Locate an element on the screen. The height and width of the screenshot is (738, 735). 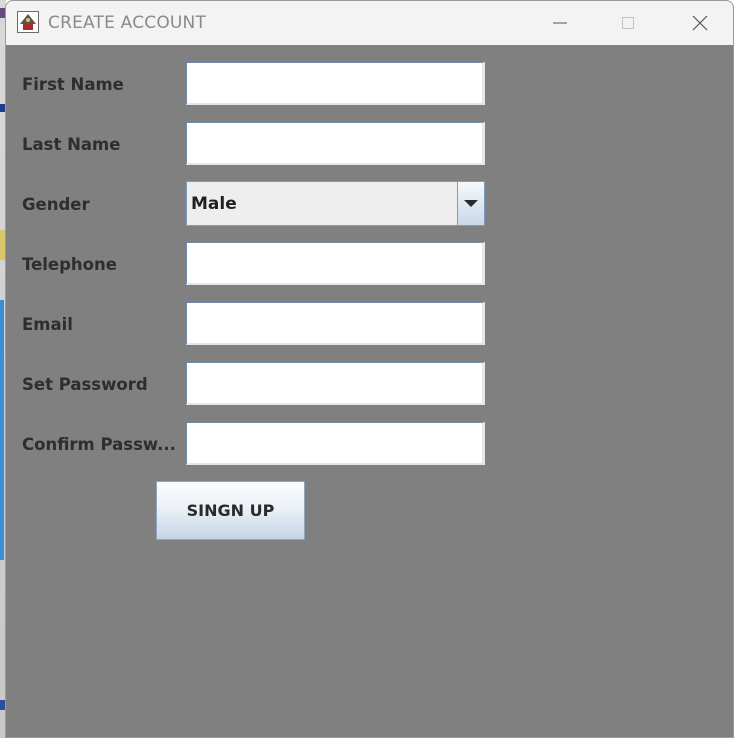
telephone-field is located at coordinates (335, 263).